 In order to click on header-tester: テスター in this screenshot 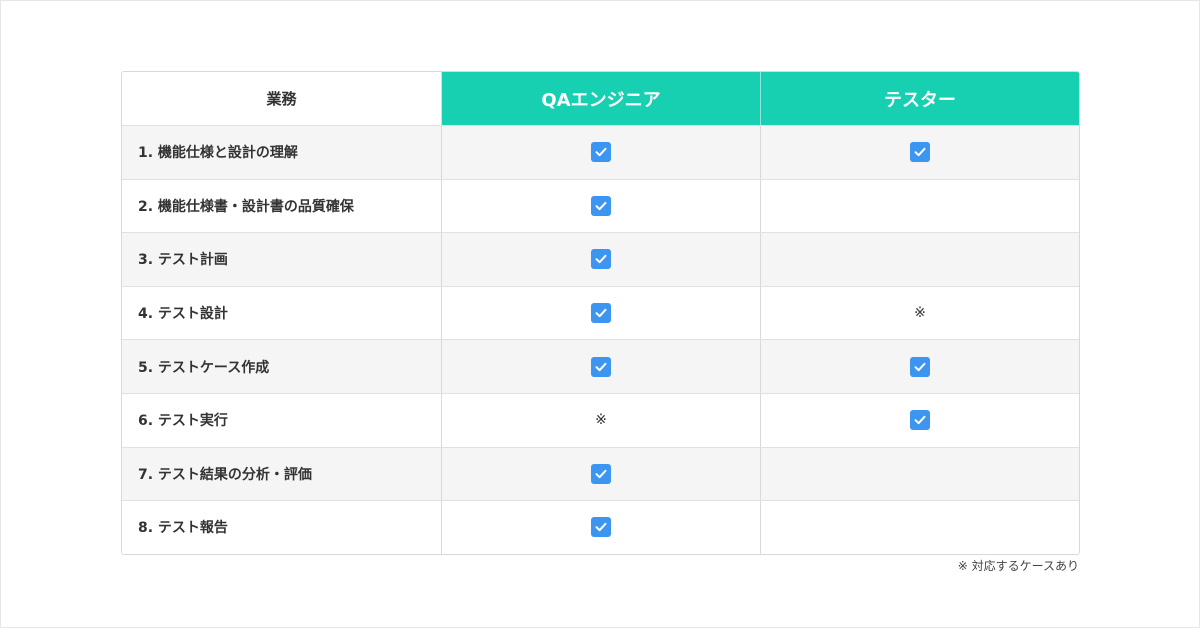, I will do `click(920, 98)`.